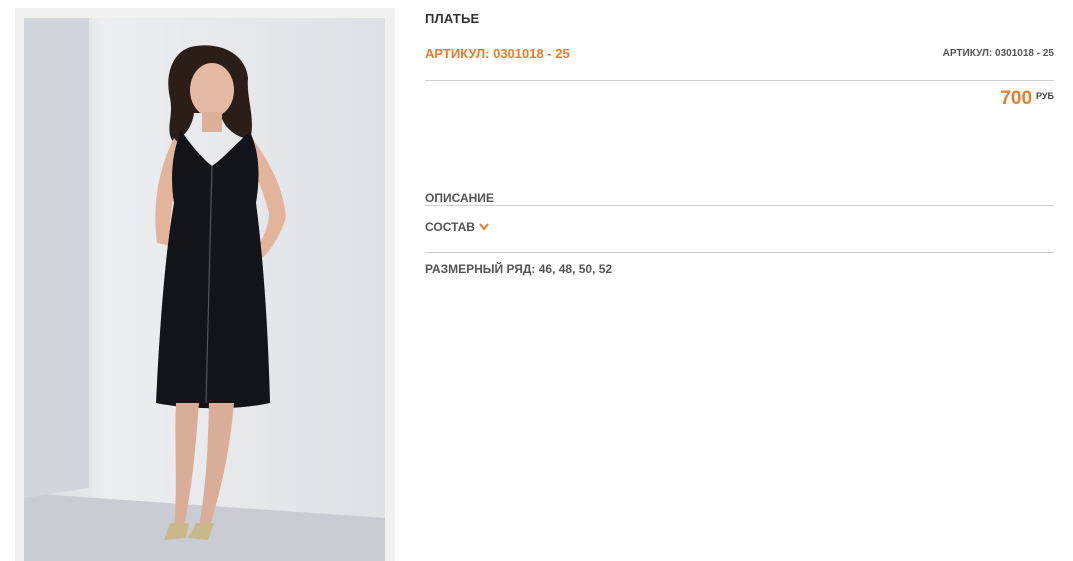  What do you see at coordinates (484, 227) in the screenshot?
I see `chevron-down-icon` at bounding box center [484, 227].